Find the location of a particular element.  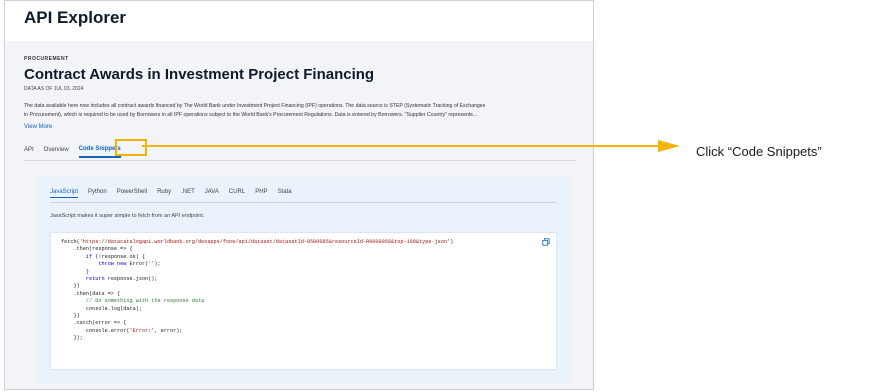

lang-tab-stata: Stata is located at coordinates (285, 193).